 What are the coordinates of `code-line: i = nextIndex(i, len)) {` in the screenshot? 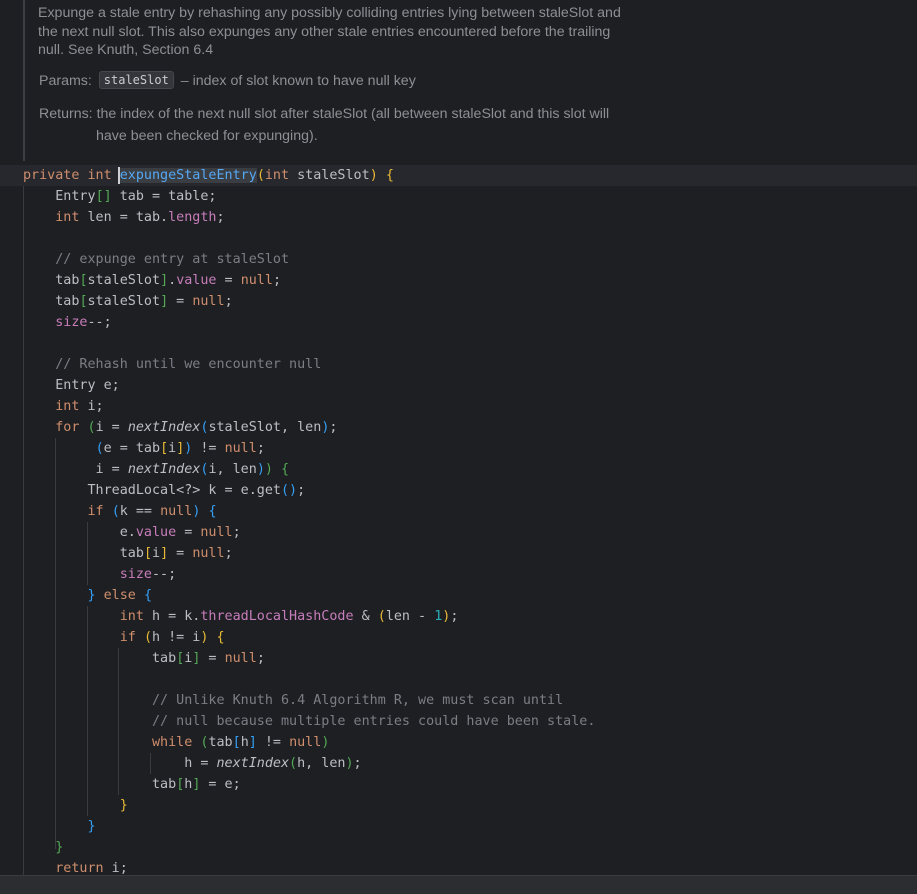 It's located at (156, 469).